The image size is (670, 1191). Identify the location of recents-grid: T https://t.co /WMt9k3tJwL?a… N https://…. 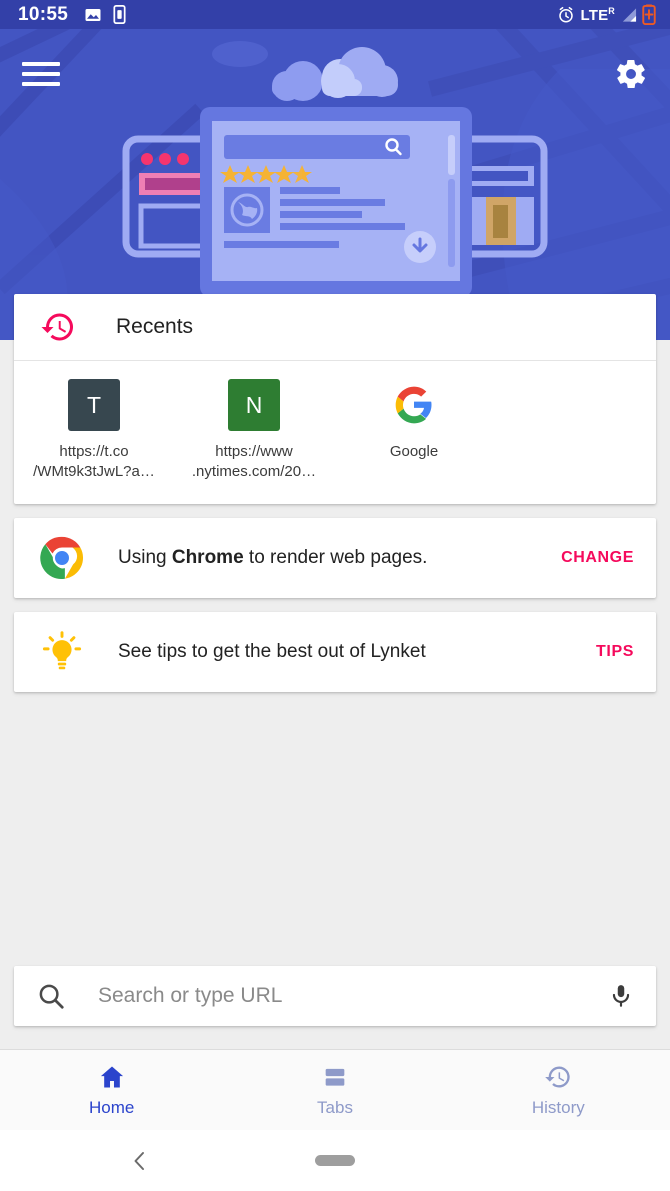
(335, 432).